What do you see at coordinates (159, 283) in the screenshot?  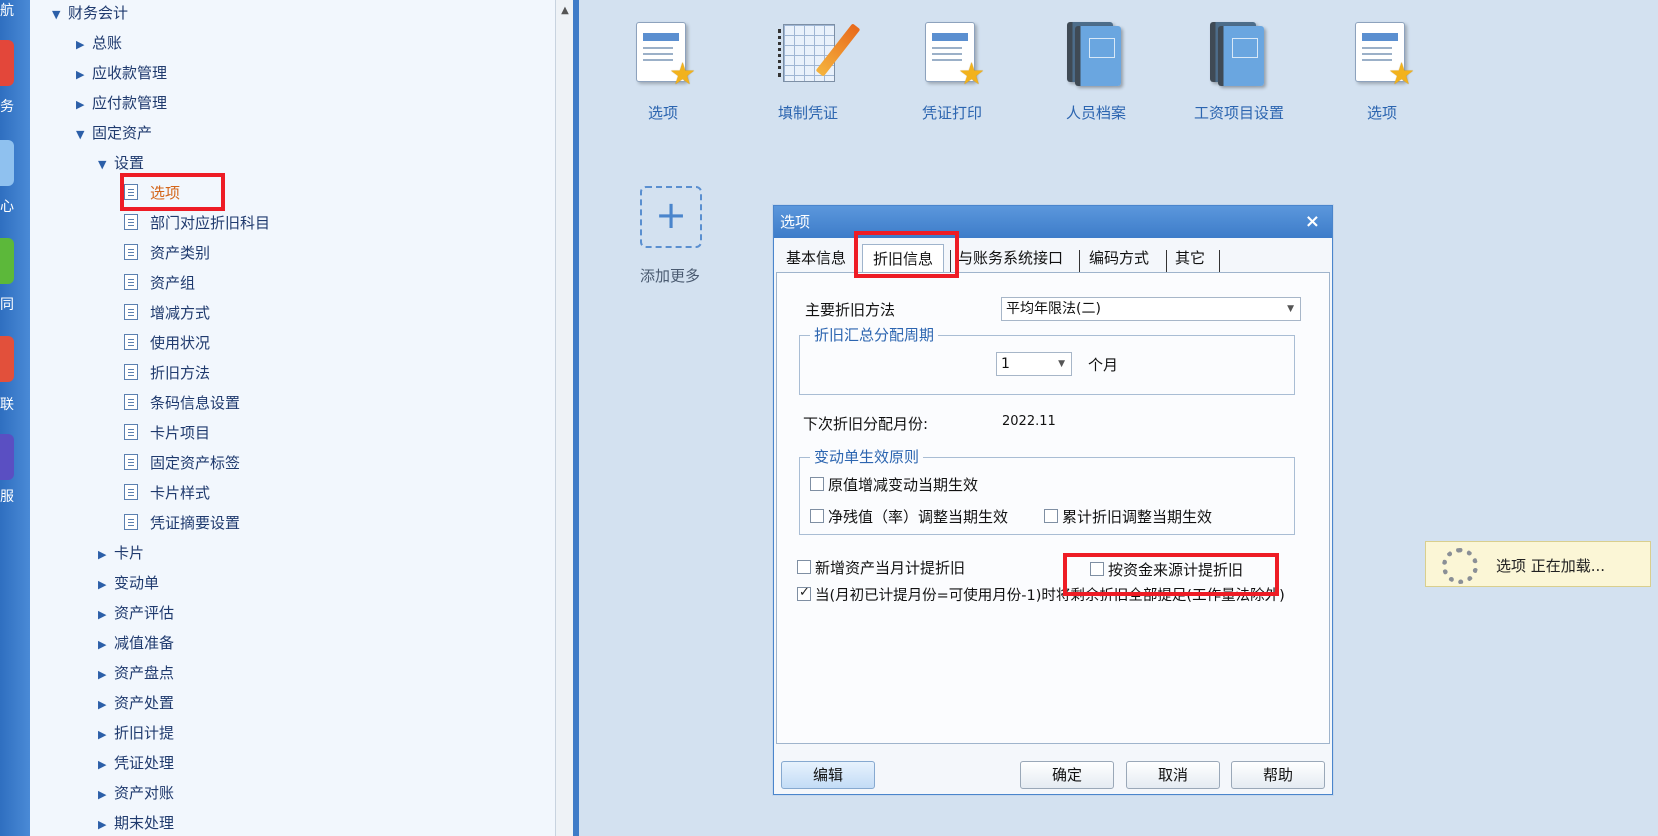 I see `tree-leaf-item: 资产组` at bounding box center [159, 283].